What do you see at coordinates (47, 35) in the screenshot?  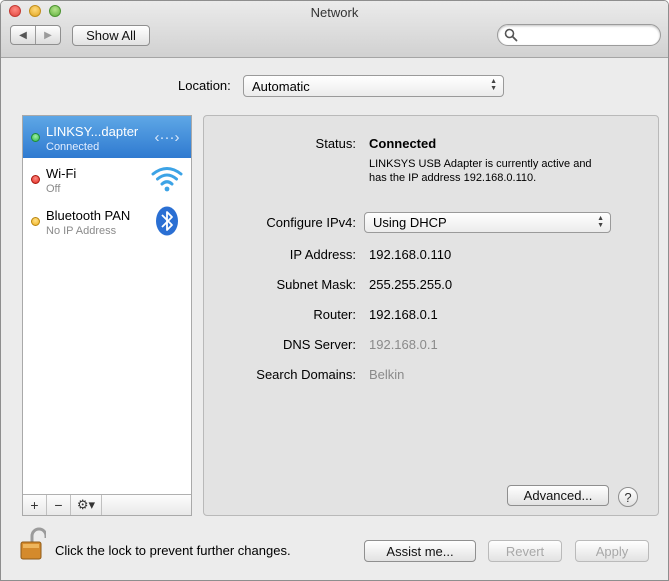 I see `forward-arrow-icon: ▶` at bounding box center [47, 35].